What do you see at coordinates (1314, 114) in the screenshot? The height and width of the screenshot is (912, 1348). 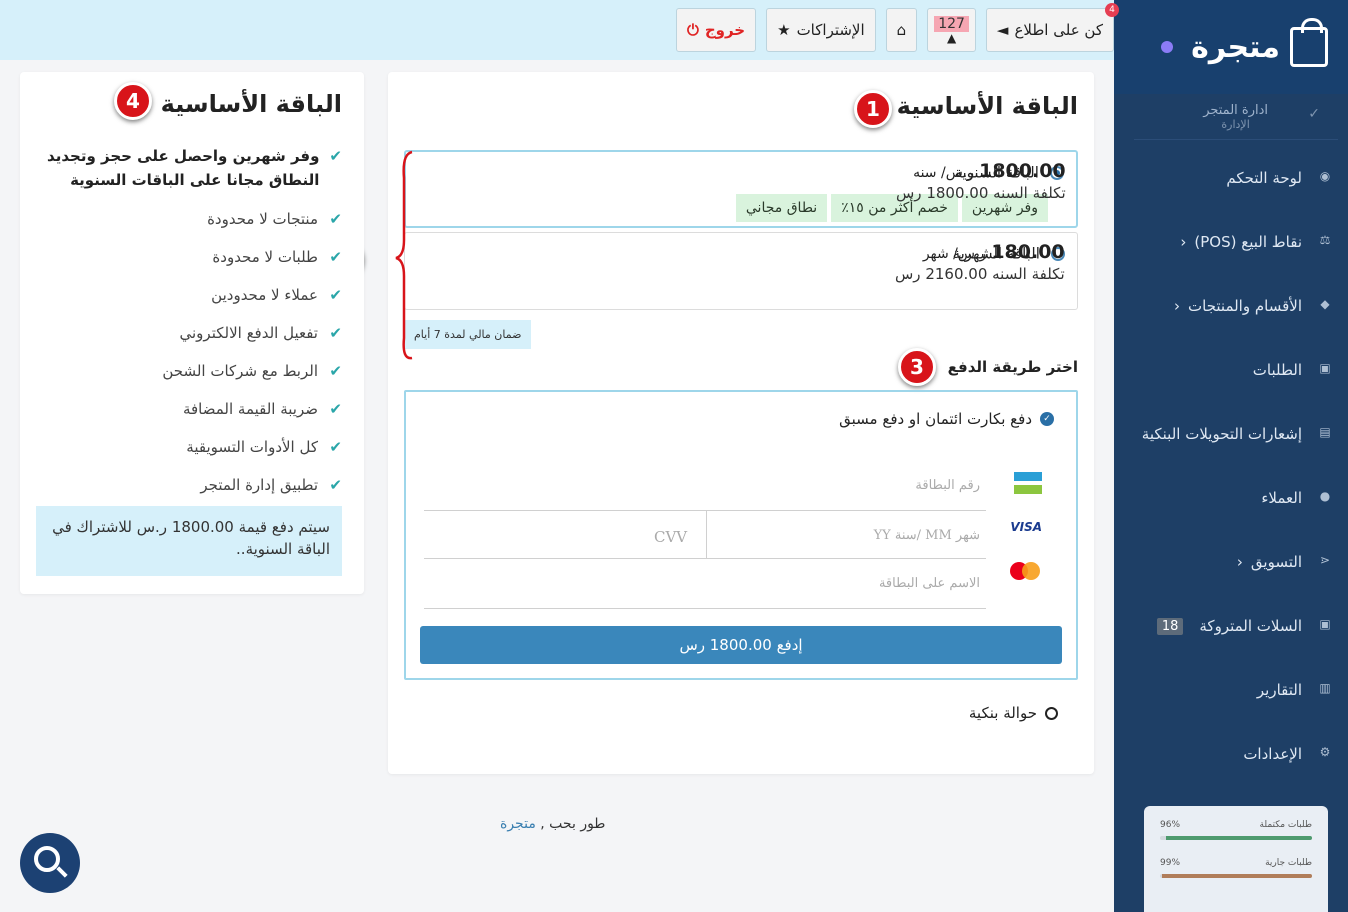 I see `chart-icon: ✓` at bounding box center [1314, 114].